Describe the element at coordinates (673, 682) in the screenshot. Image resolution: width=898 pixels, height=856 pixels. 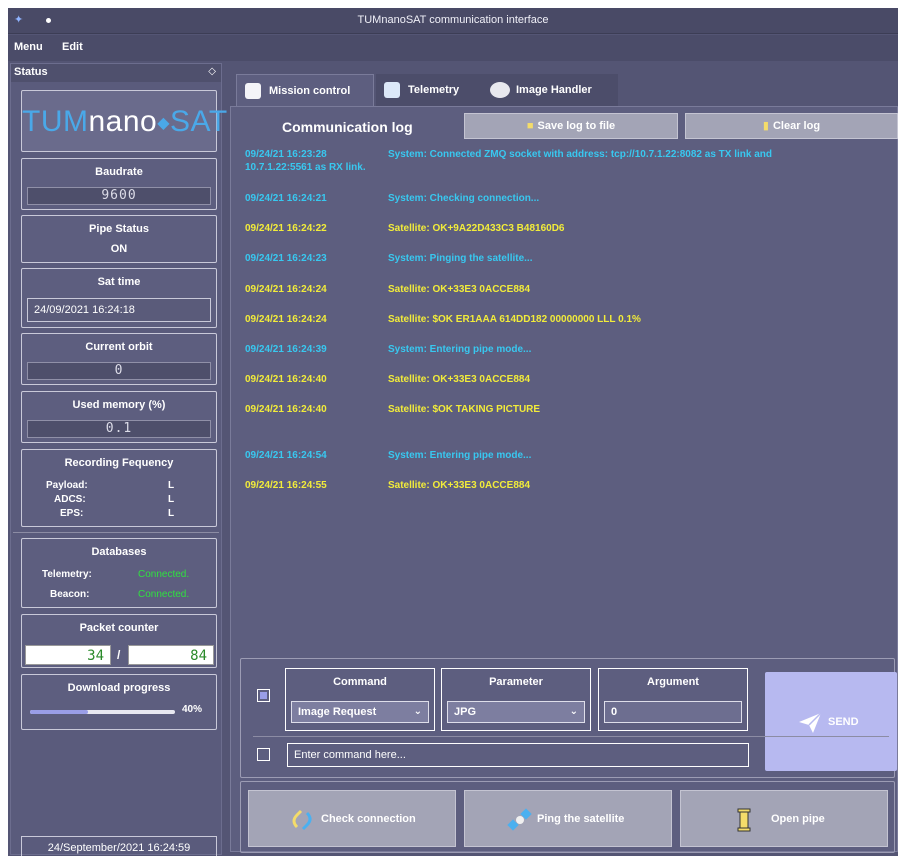
I see `argument-label: Argument` at that location.